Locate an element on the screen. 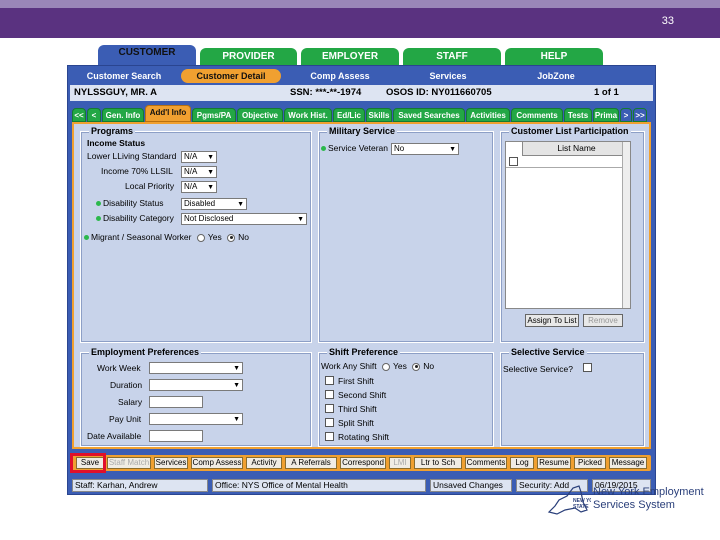  tab-prima: Prima is located at coordinates (606, 115).